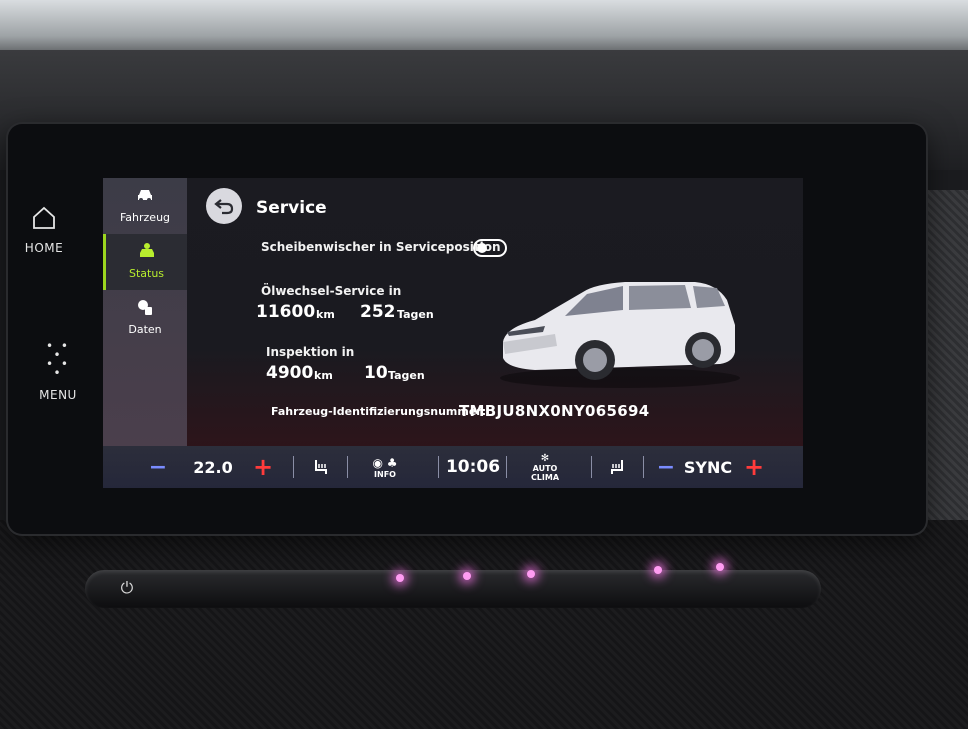 The width and height of the screenshot is (968, 729). Describe the element at coordinates (378, 312) in the screenshot. I see `oil-service-days: 252` at that location.